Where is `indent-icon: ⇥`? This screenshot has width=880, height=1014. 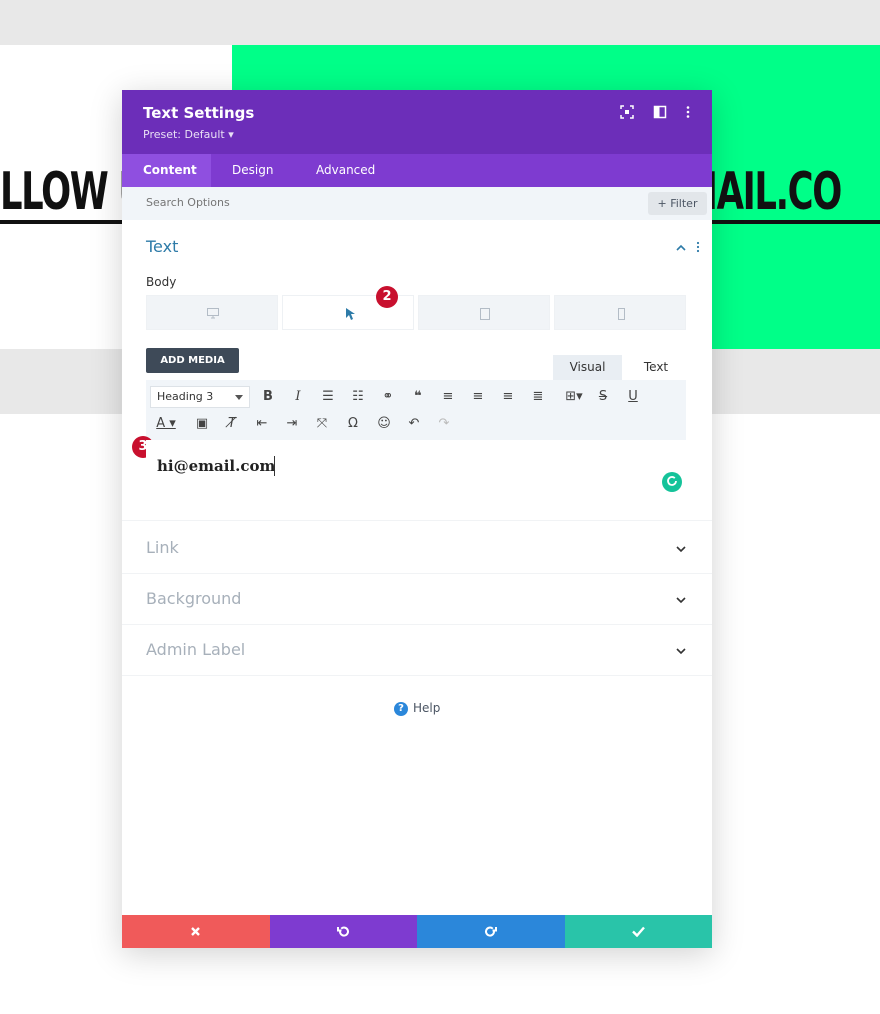 indent-icon: ⇥ is located at coordinates (292, 424).